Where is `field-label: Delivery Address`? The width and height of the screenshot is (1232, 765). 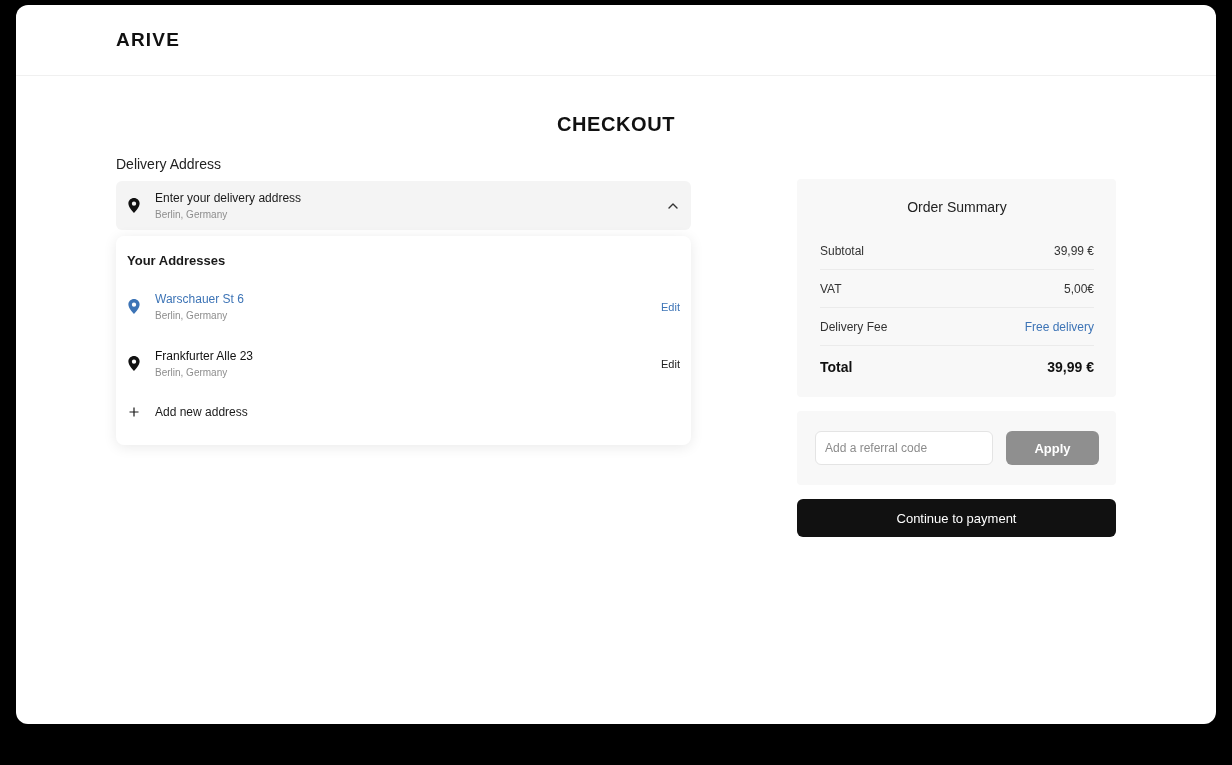 field-label: Delivery Address is located at coordinates (169, 164).